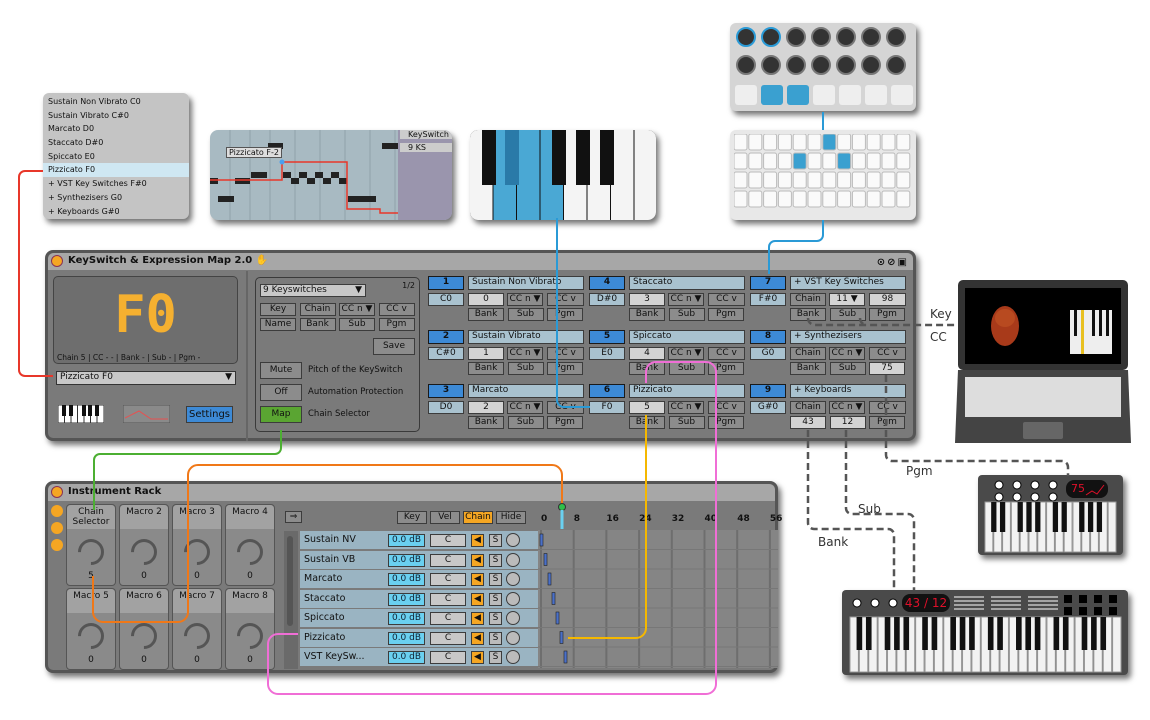 This screenshot has height=720, width=1150. I want to click on option-button-off: Off, so click(281, 392).